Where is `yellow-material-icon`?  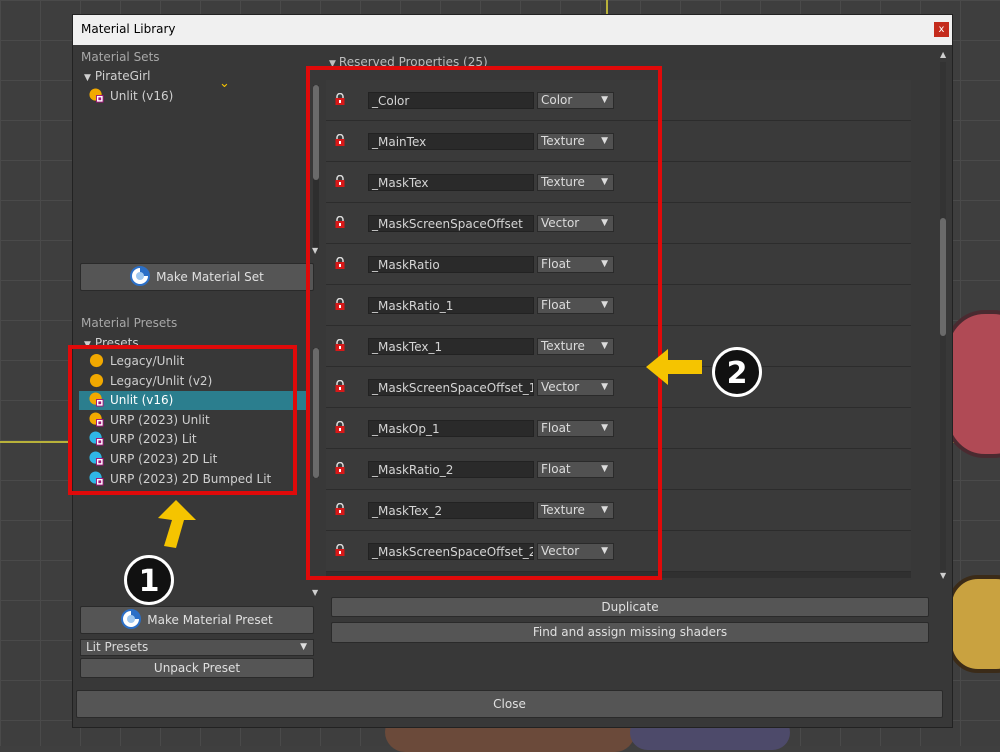 yellow-material-icon is located at coordinates (96, 95).